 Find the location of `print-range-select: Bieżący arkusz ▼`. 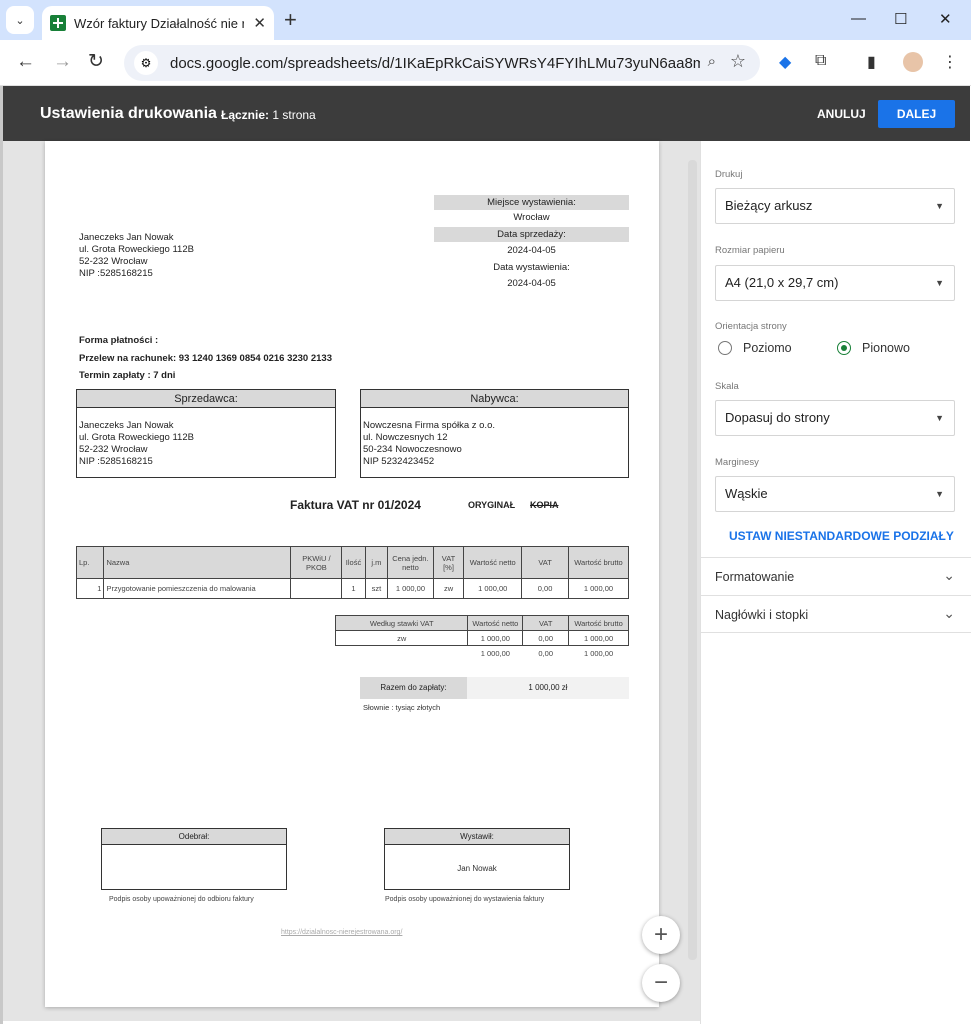

print-range-select: Bieżący arkusz ▼ is located at coordinates (835, 206).